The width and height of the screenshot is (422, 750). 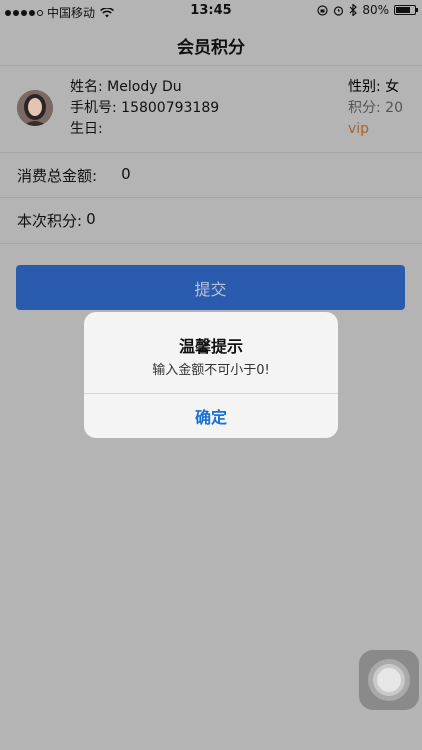 I want to click on member-fields: 姓名: Melody Du 手机号: 15800793189 生日:, so click(x=144, y=108).